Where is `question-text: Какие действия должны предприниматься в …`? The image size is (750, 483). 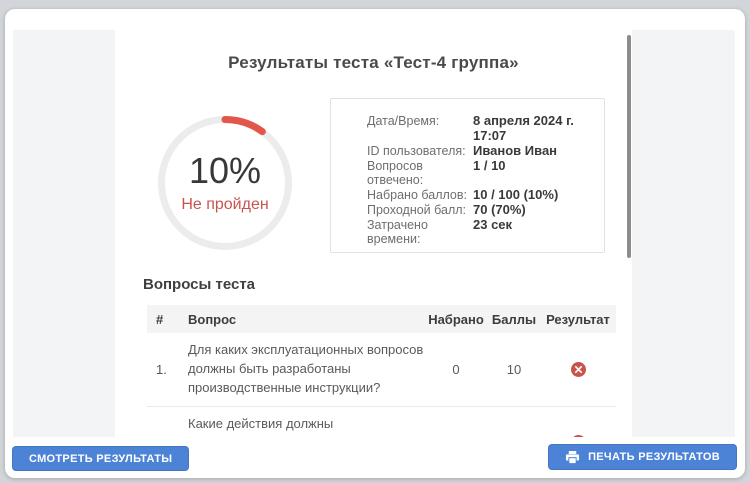
question-text: Какие действия должны предприниматься в … is located at coordinates (282, 426).